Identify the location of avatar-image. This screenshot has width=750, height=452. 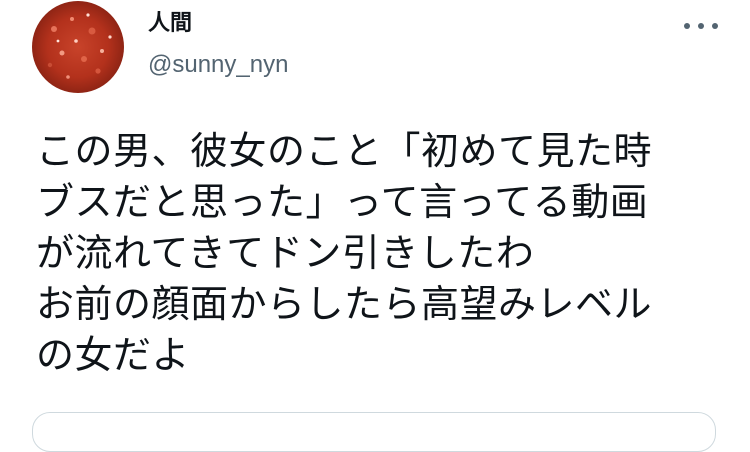
(78, 47).